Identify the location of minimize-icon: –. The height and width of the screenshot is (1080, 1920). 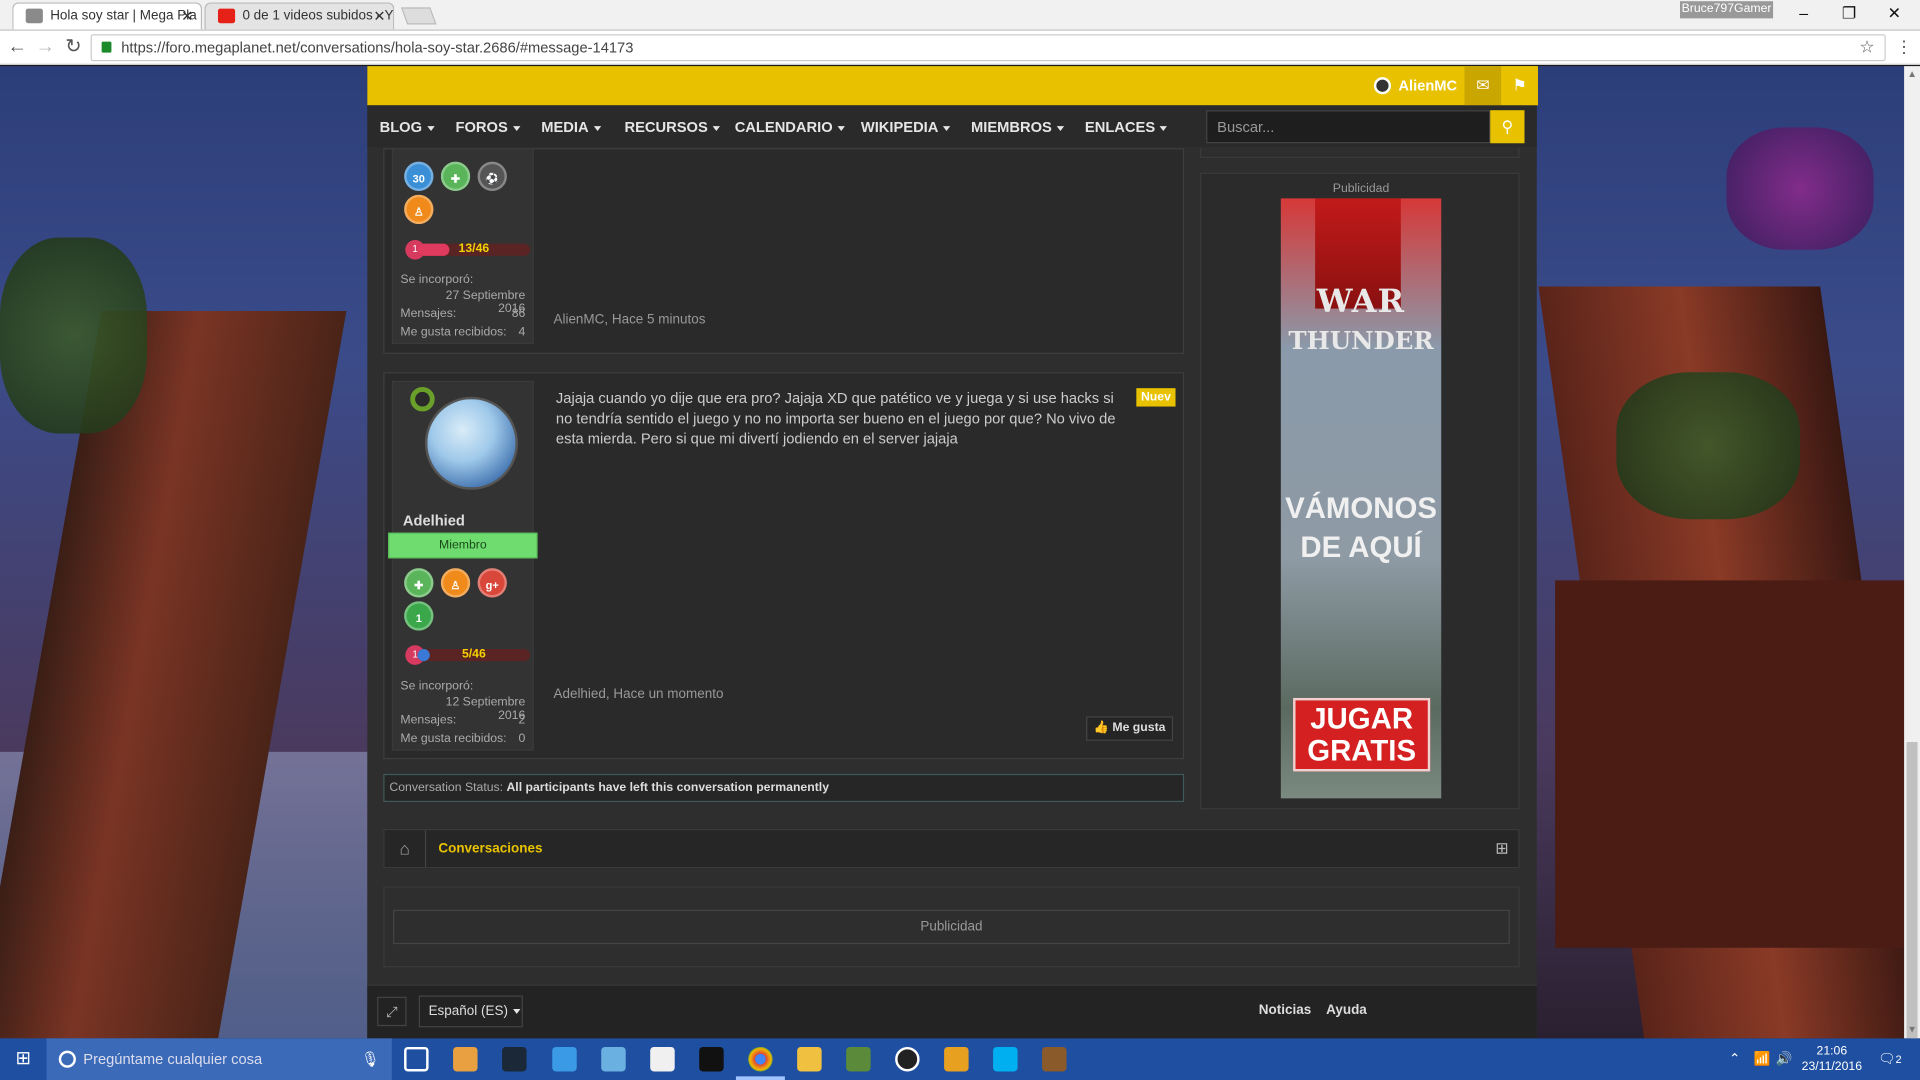
(1803, 14).